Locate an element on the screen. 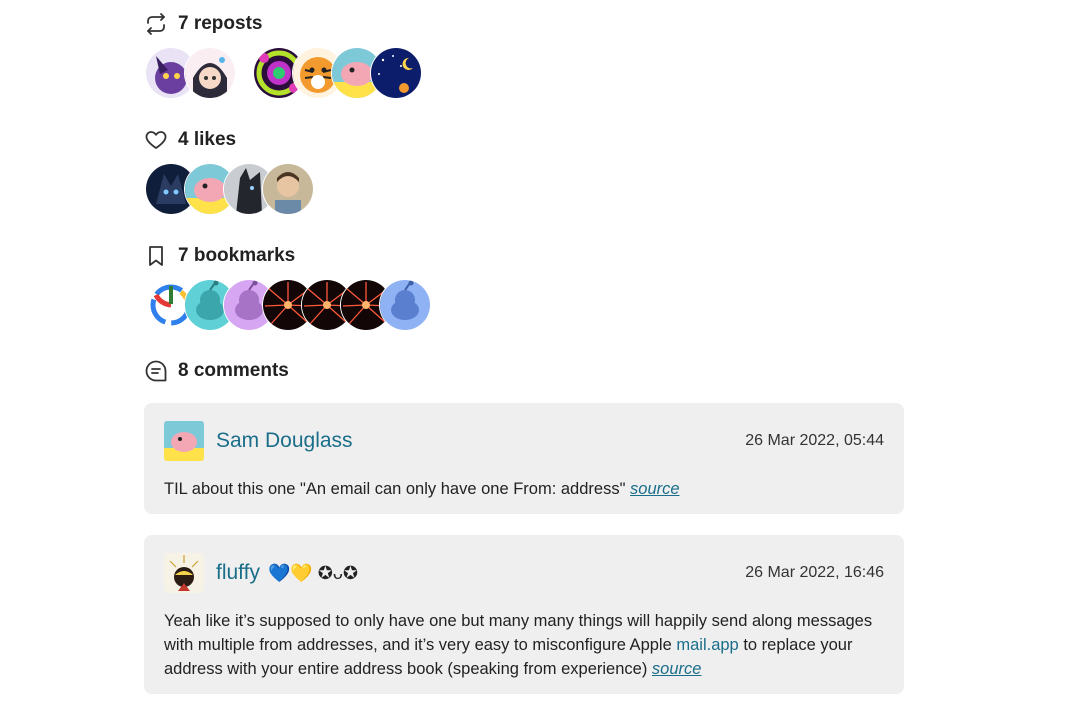  comment-author-name: fluffy is located at coordinates (238, 573).